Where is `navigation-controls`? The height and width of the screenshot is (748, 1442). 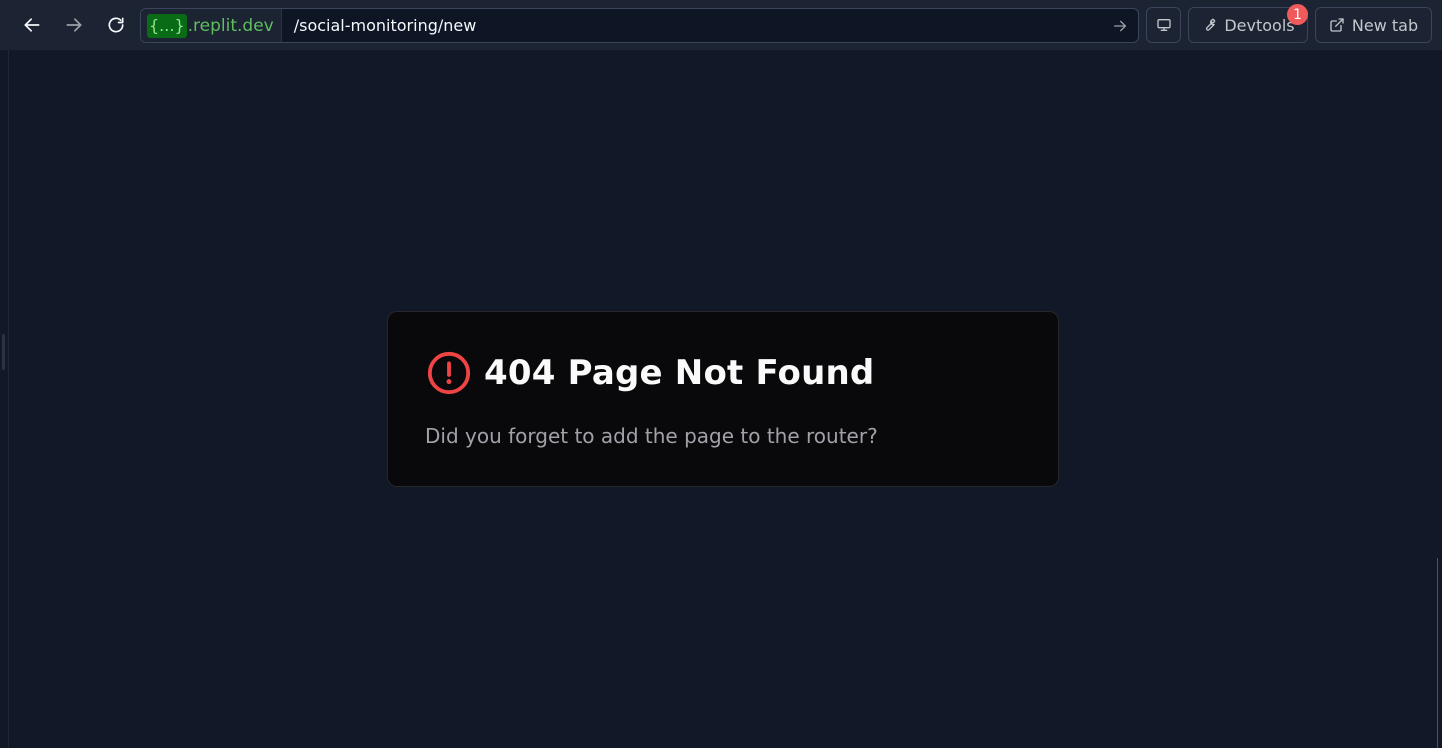 navigation-controls is located at coordinates (74, 25).